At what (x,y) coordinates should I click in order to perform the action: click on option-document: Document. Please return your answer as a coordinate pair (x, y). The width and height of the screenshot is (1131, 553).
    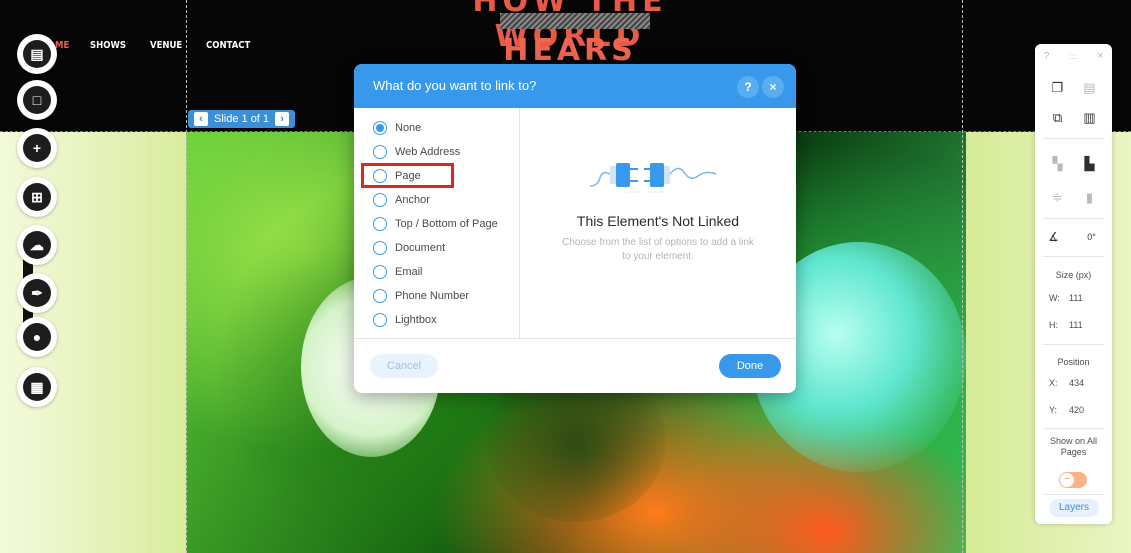
    Looking at the image, I should click on (409, 248).